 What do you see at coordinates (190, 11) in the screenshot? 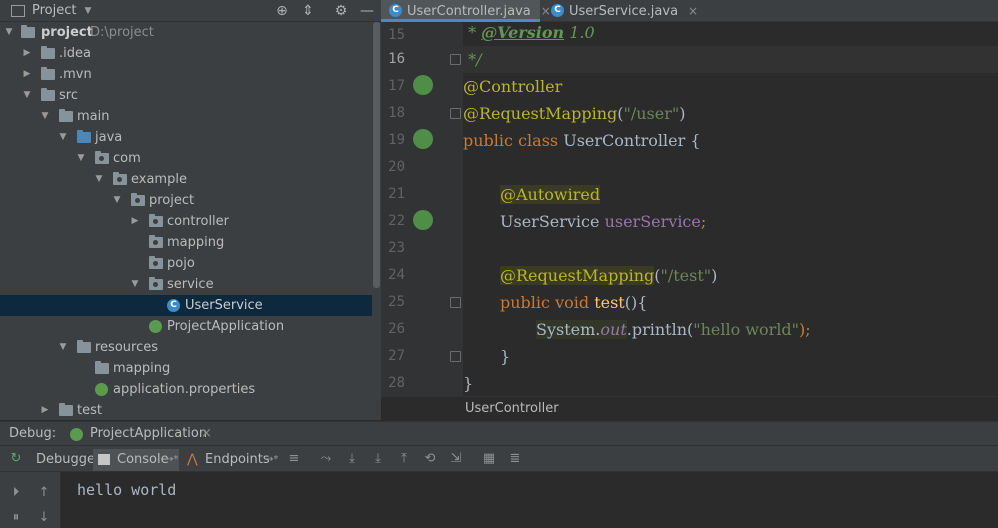
I see `project-panel-header: Project ▼ ⊕ ⇕ ⚙ —` at bounding box center [190, 11].